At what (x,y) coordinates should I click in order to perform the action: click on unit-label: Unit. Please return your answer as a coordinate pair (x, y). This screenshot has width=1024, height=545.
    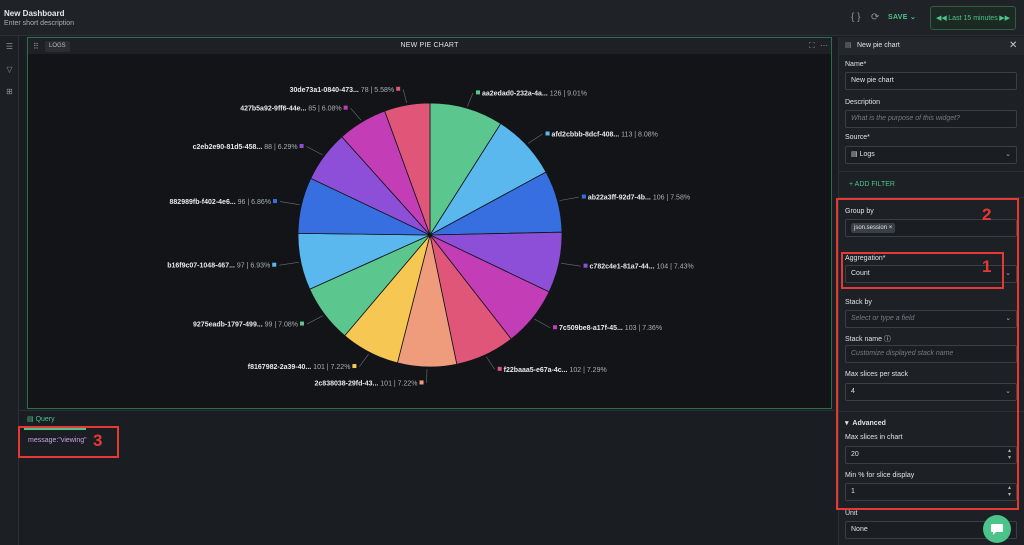
    Looking at the image, I should click on (851, 513).